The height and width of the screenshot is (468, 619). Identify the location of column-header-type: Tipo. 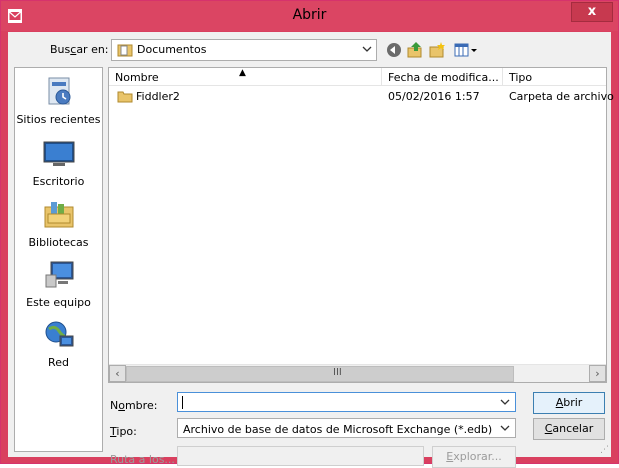
(554, 77).